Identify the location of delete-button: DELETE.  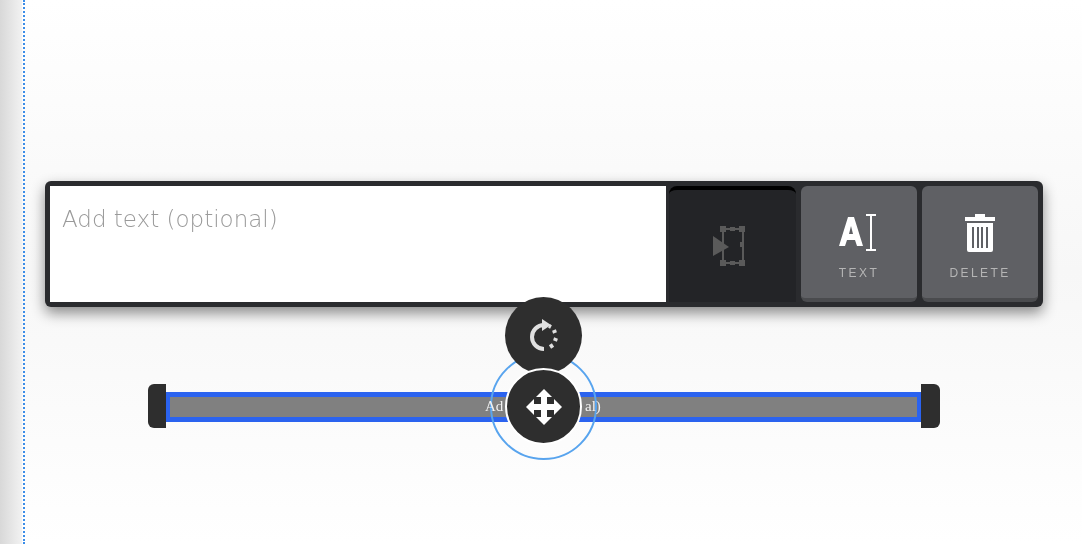
(980, 244).